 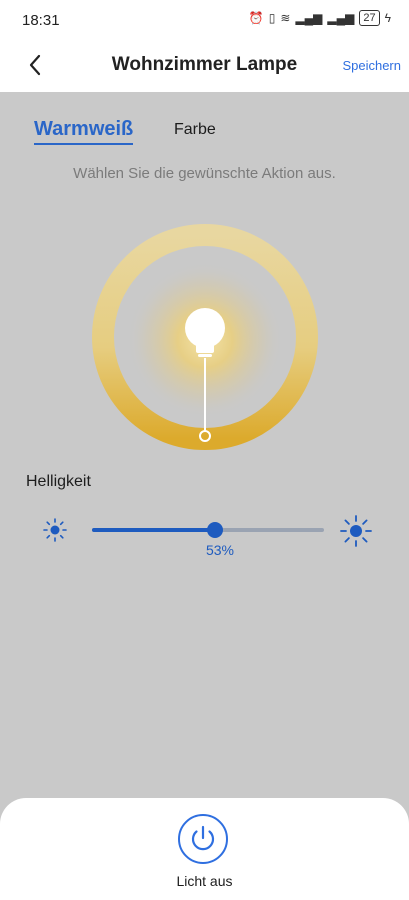 I want to click on power-icon, so click(x=203, y=838).